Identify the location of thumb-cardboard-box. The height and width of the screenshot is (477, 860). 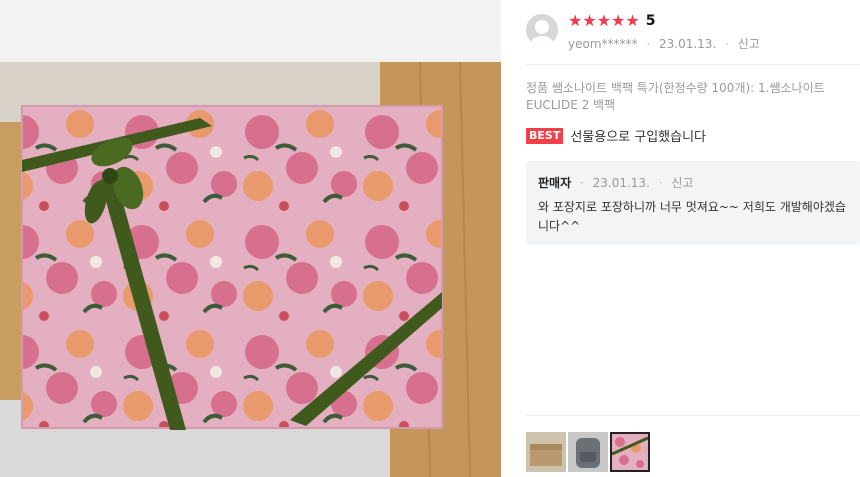
(546, 452).